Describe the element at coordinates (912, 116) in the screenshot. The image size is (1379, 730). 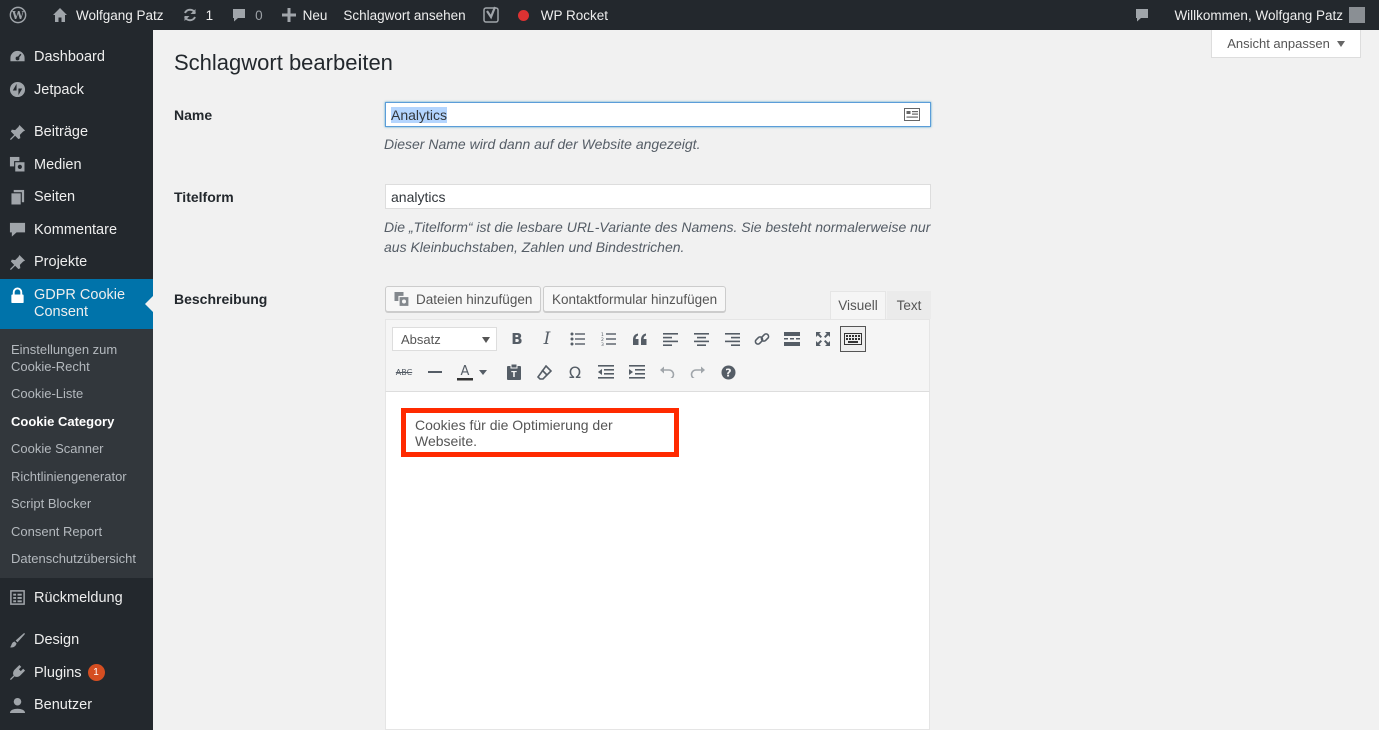
I see `autofill-card-icon` at that location.